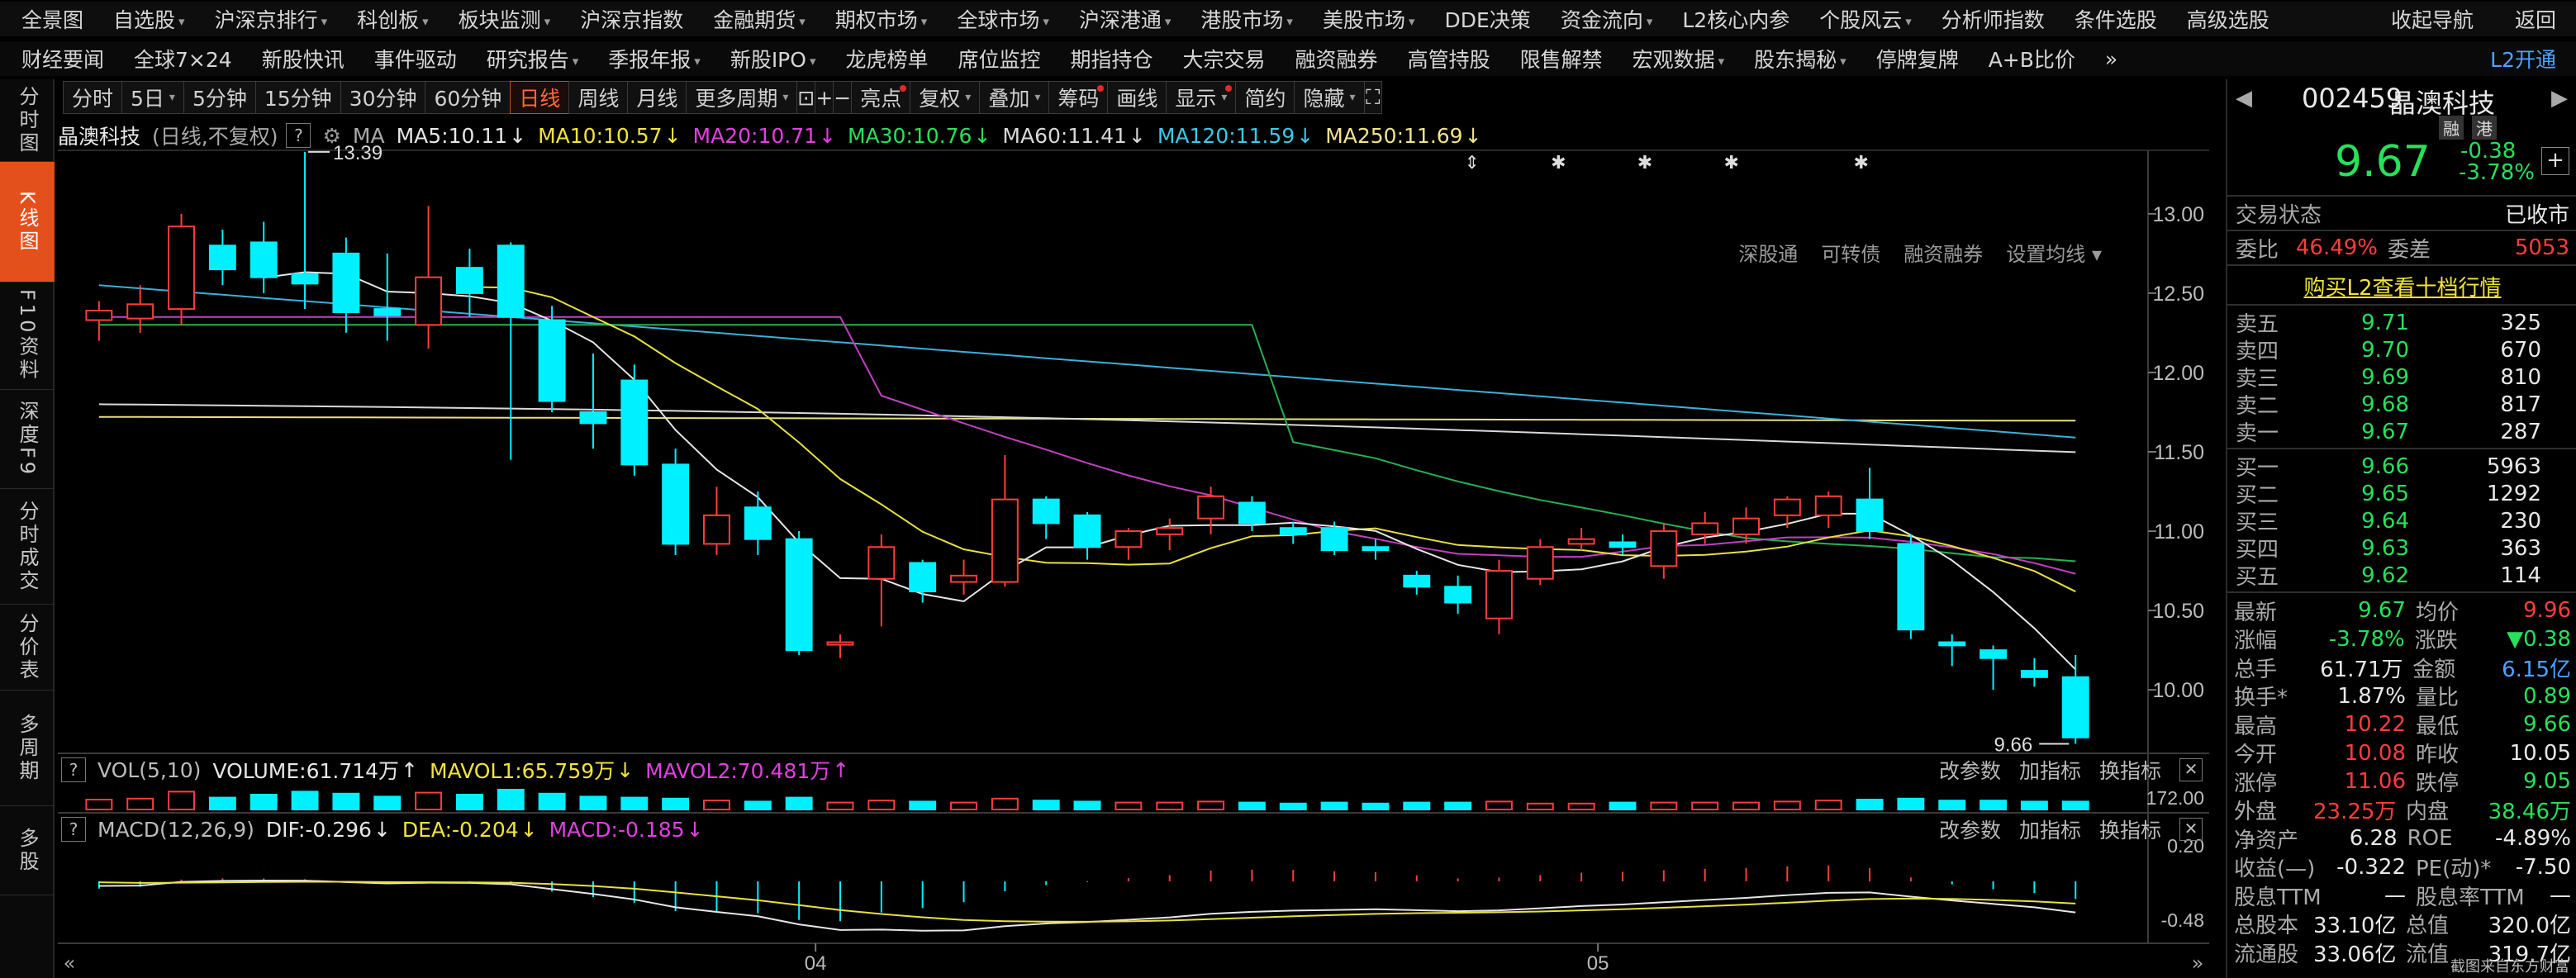 This screenshot has width=2576, height=978. I want to click on nav-item-9: 沪深港通, so click(1118, 19).